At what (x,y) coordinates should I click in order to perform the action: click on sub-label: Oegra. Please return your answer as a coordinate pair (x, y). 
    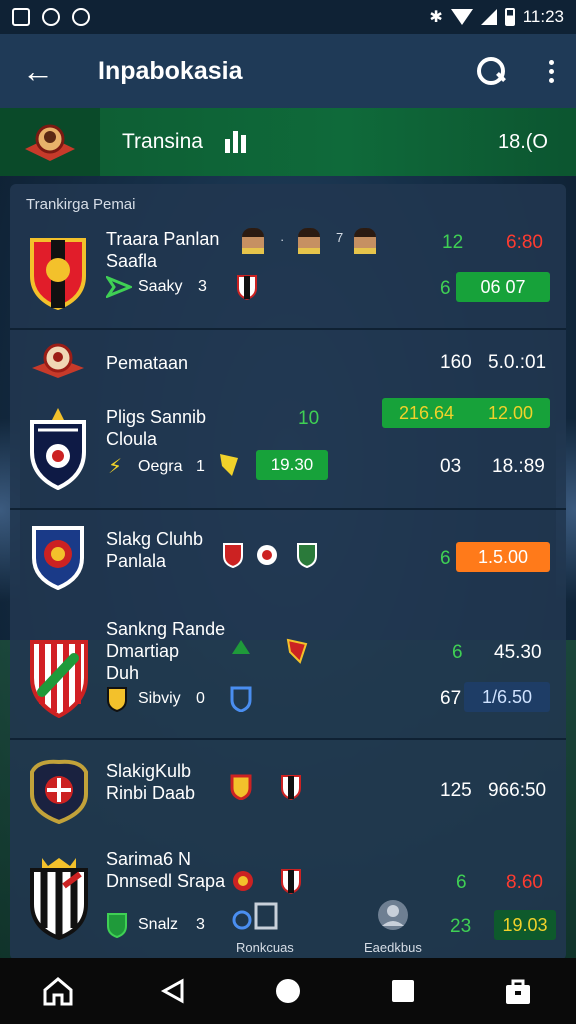
    Looking at the image, I should click on (160, 466).